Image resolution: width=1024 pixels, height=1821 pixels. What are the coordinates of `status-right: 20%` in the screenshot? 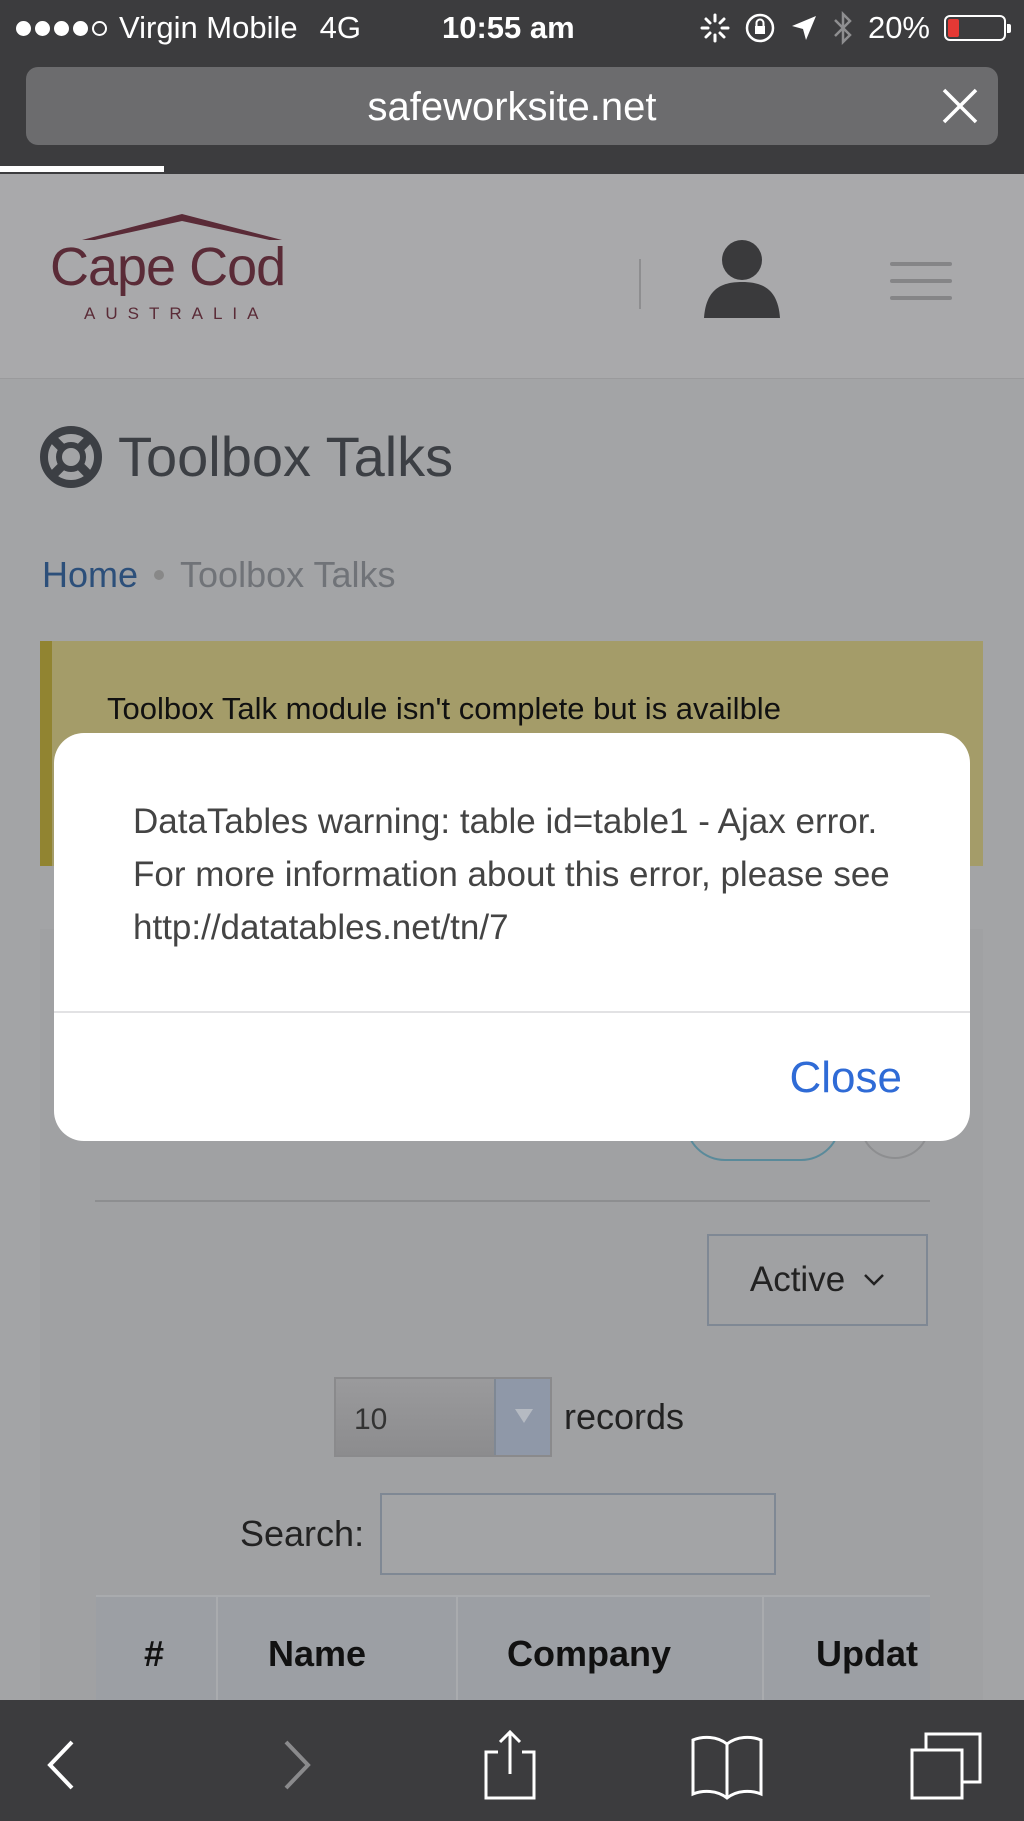 It's located at (855, 28).